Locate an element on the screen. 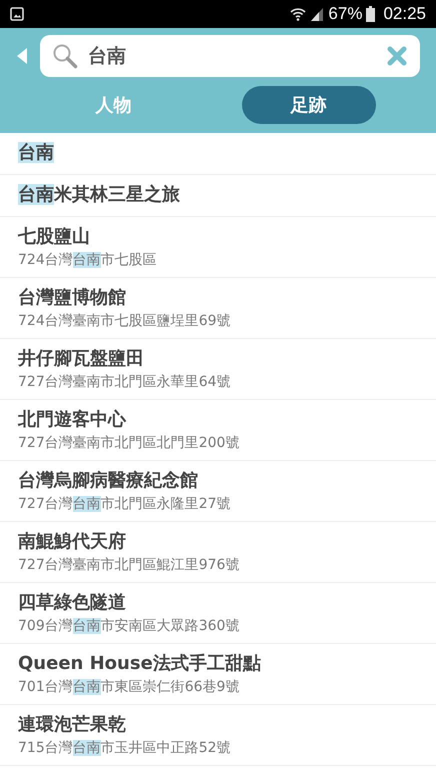  battery-percent: 67% is located at coordinates (345, 14).